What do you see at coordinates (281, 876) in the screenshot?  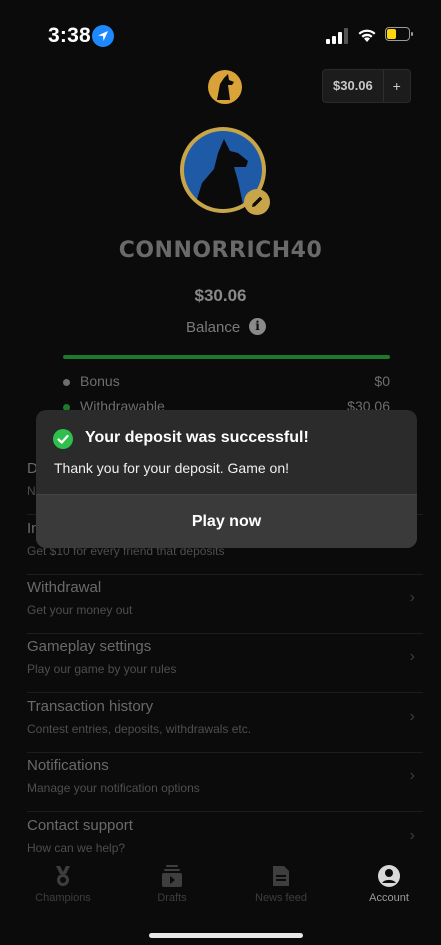 I see `news-icon` at bounding box center [281, 876].